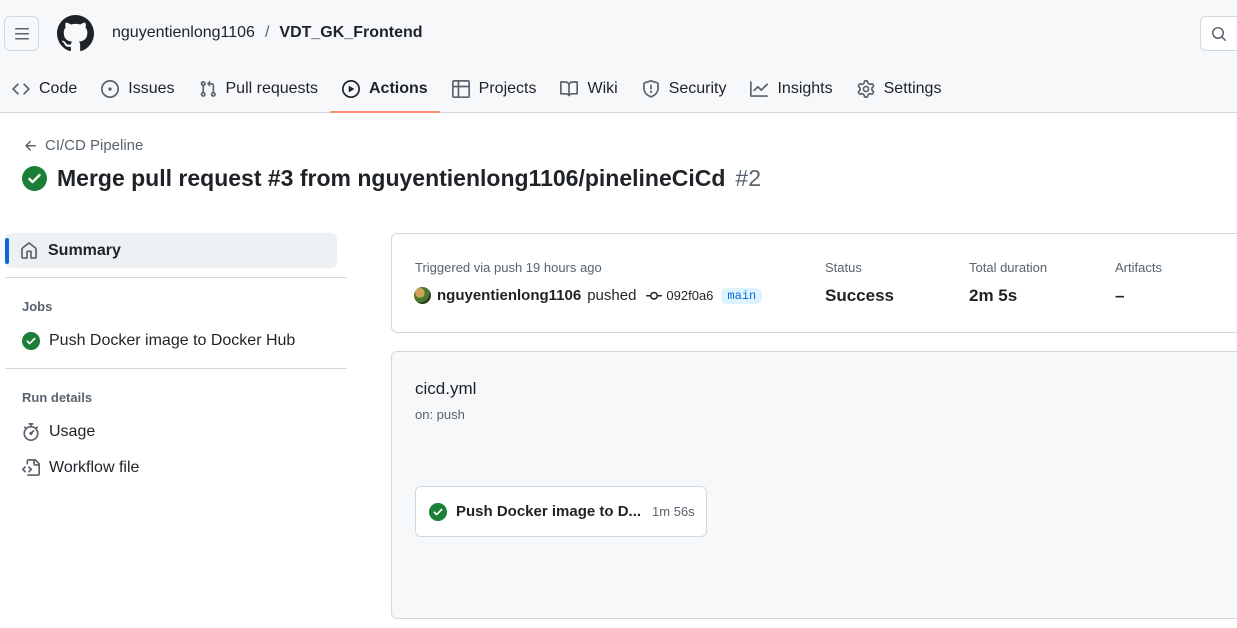 The height and width of the screenshot is (628, 1237). Describe the element at coordinates (460, 89) in the screenshot. I see `table-icon` at that location.